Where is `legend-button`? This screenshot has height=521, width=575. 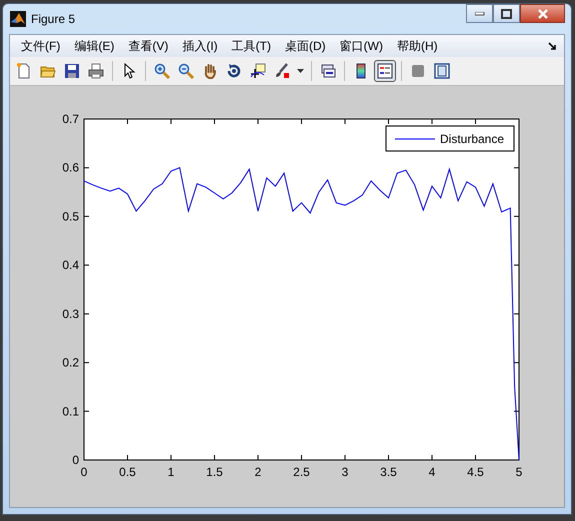
legend-button is located at coordinates (385, 71).